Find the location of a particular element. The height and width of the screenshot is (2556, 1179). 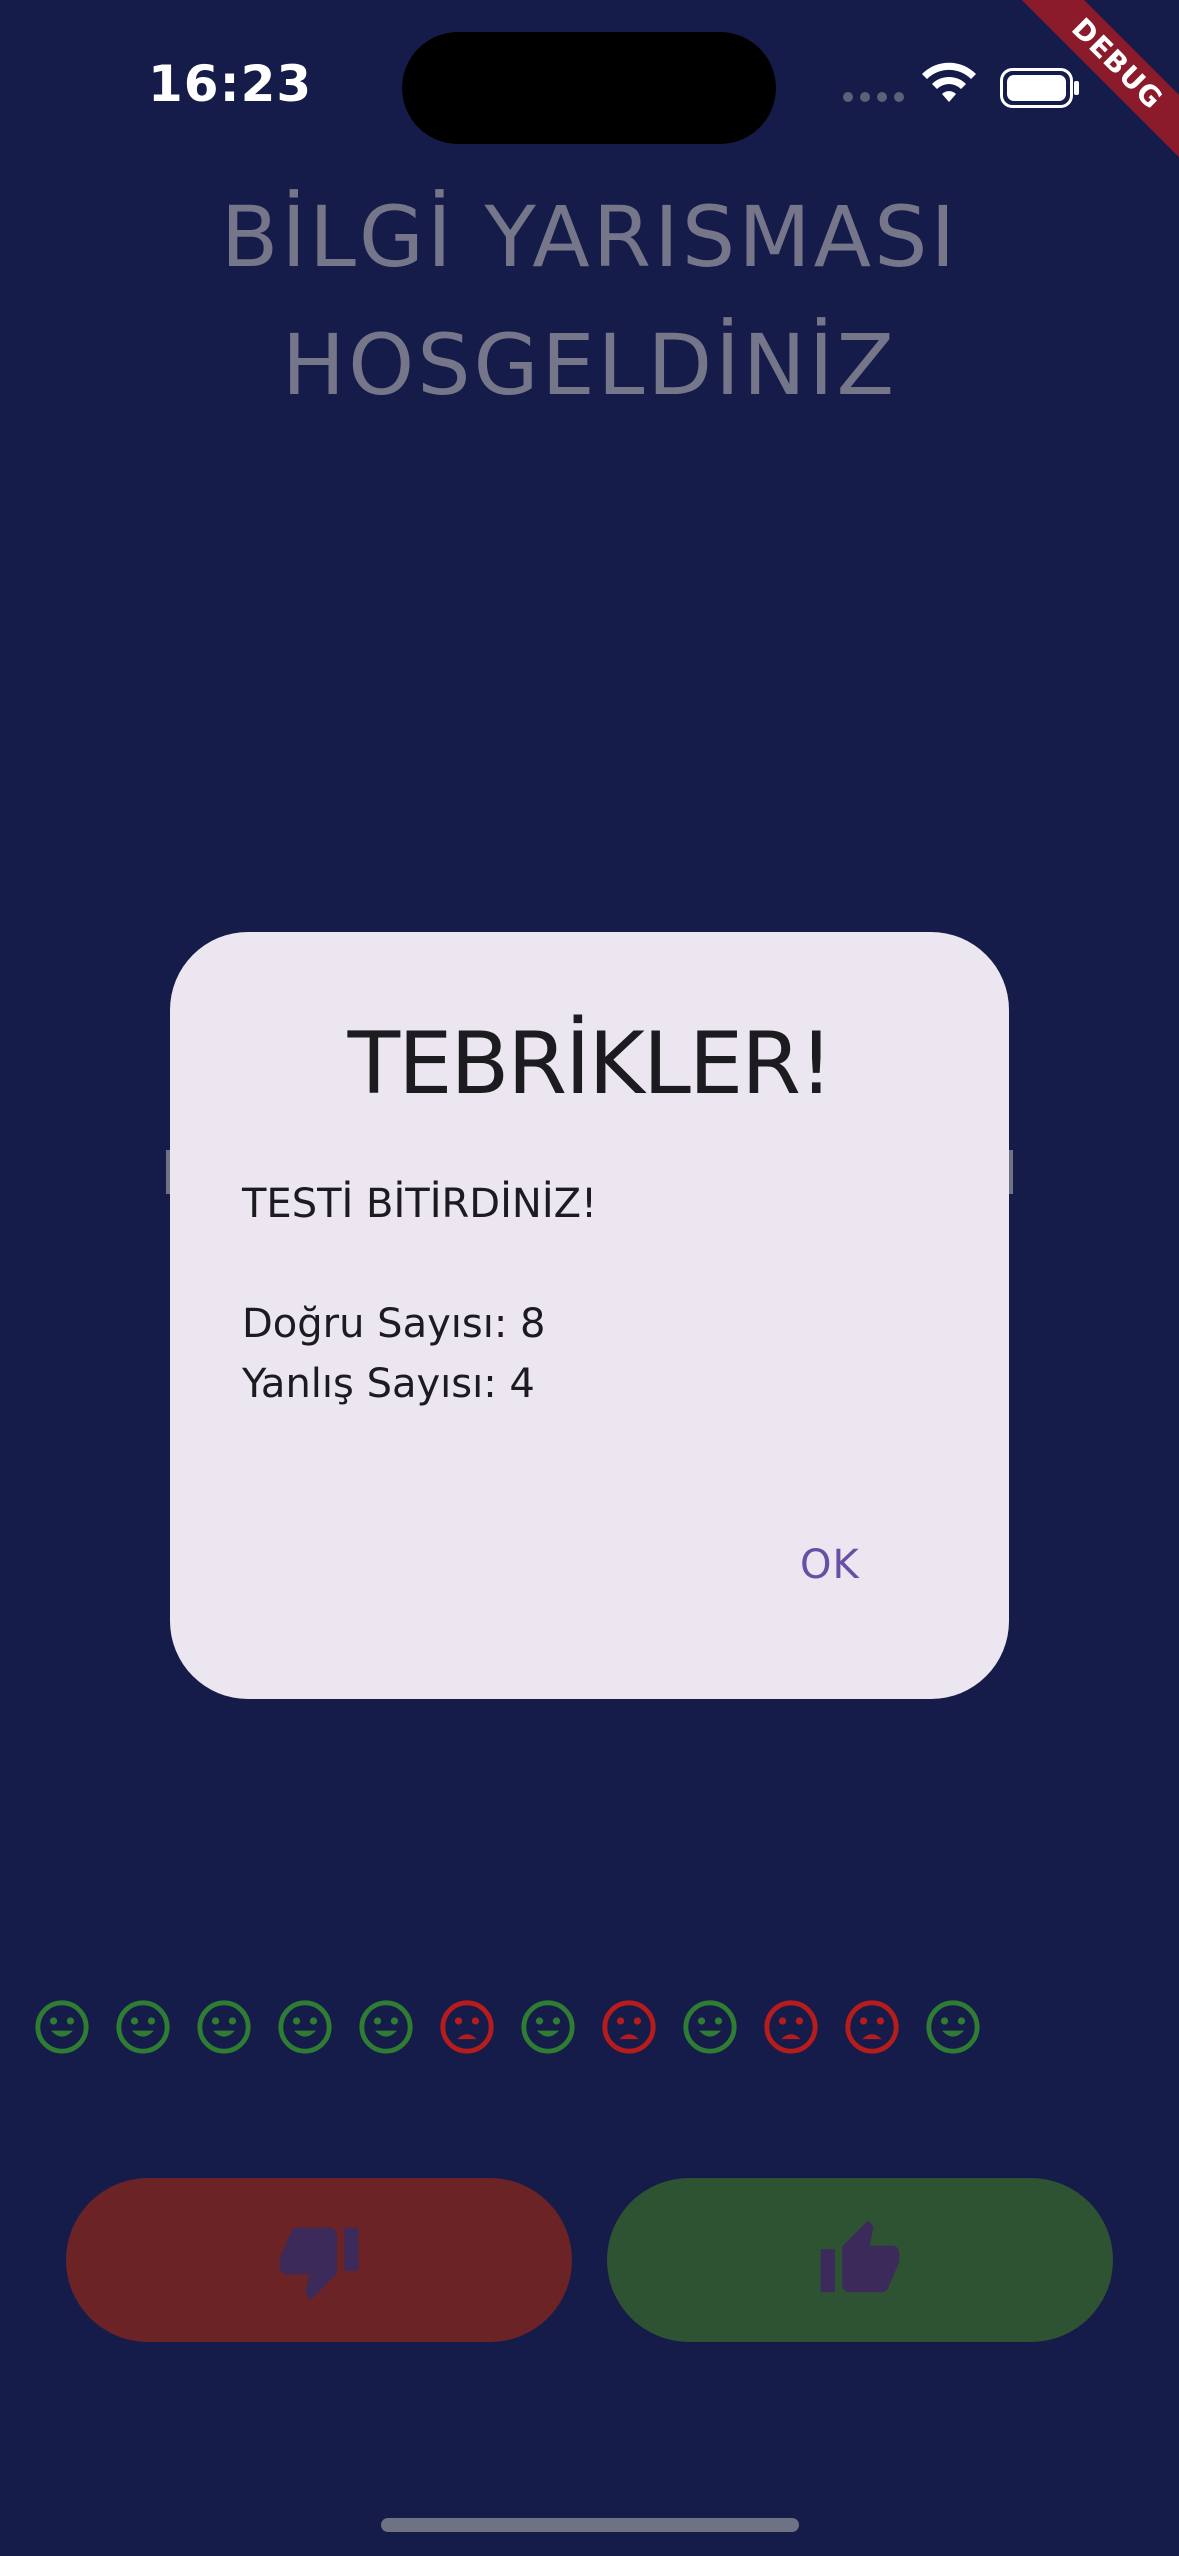

correct-count: Doğru Sayısı: 8 is located at coordinates (394, 1324).